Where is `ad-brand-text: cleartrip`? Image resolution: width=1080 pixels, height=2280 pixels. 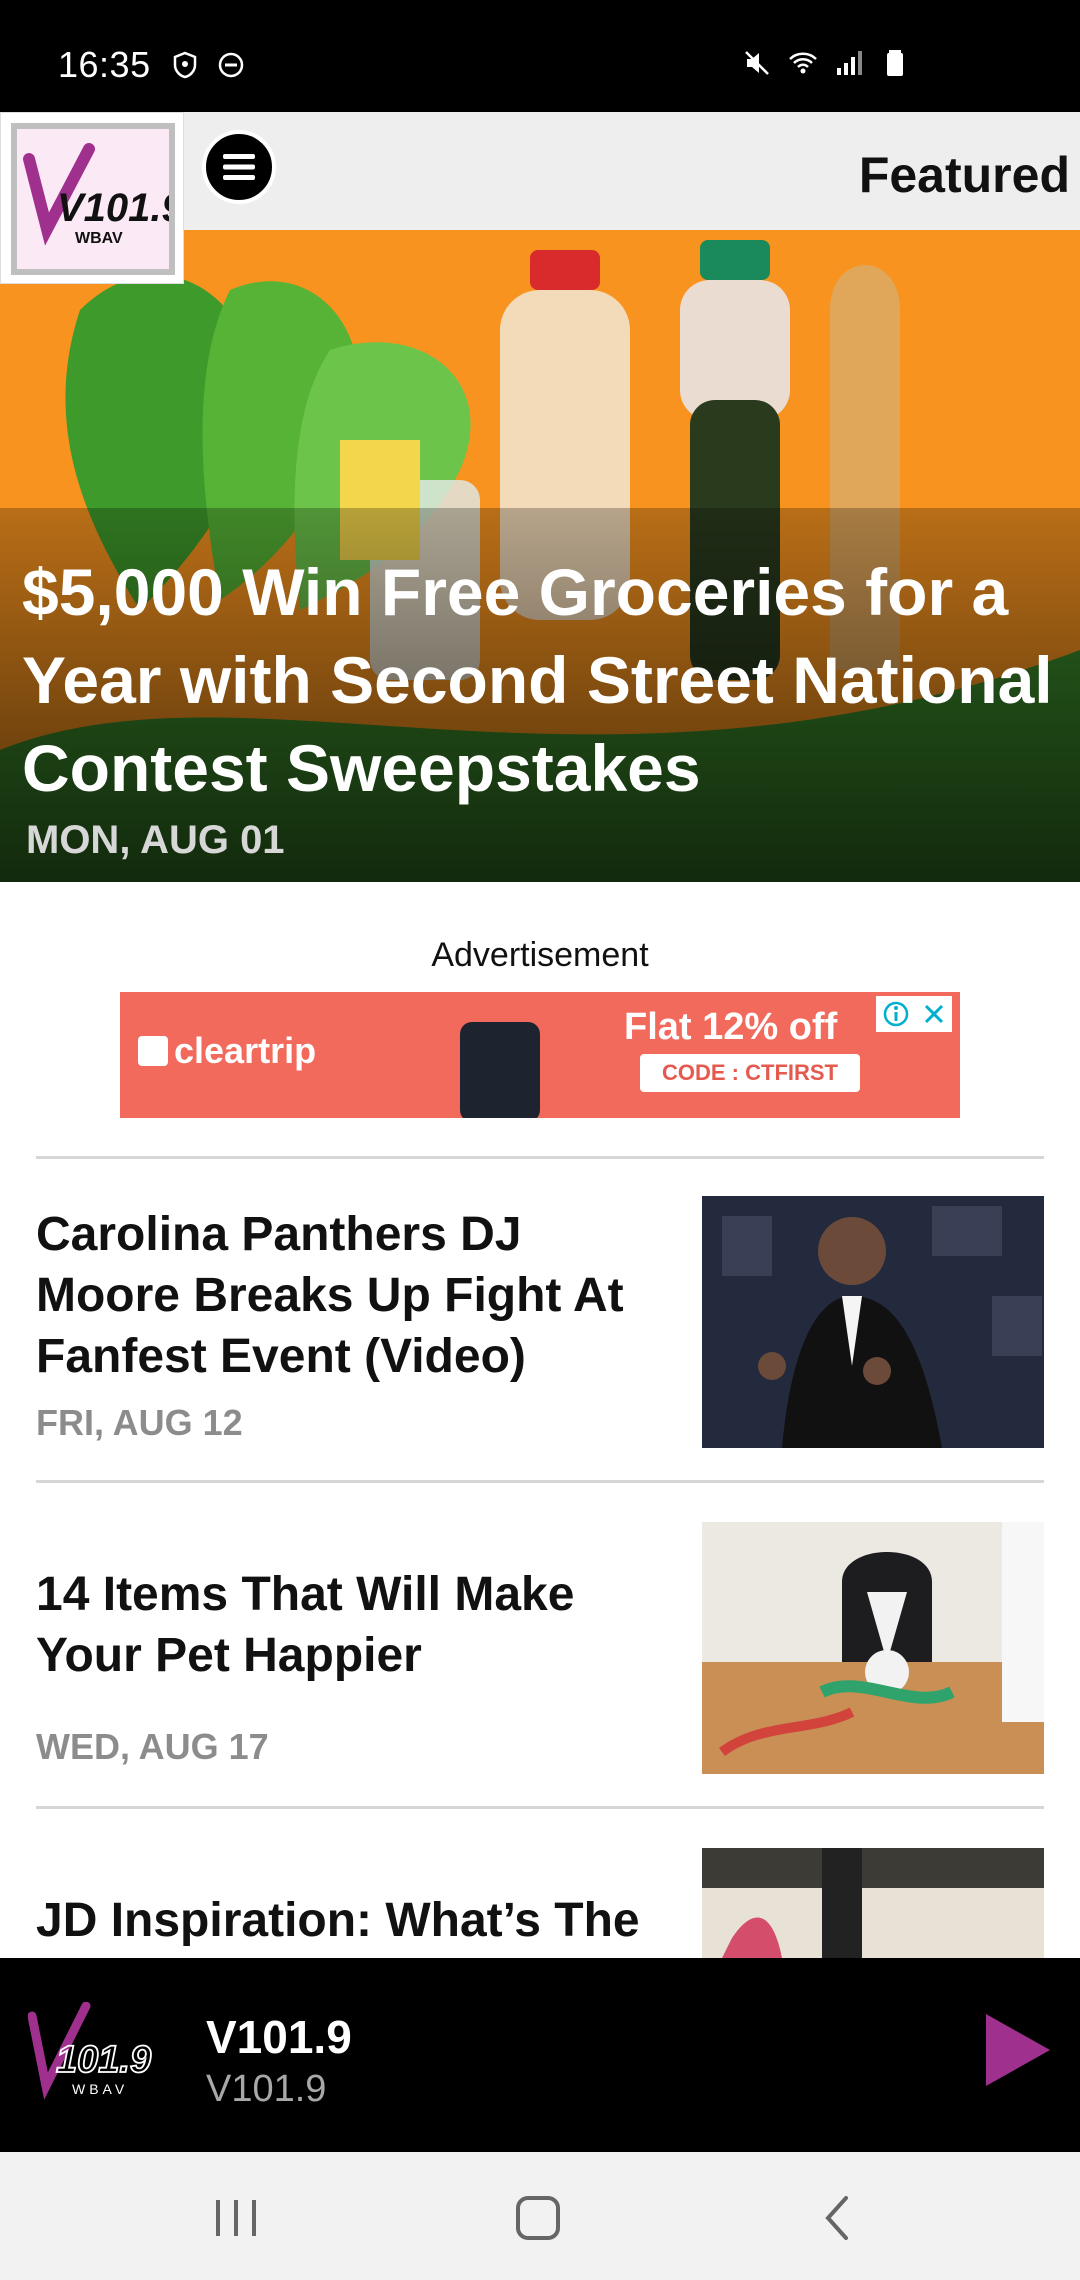 ad-brand-text: cleartrip is located at coordinates (245, 1050).